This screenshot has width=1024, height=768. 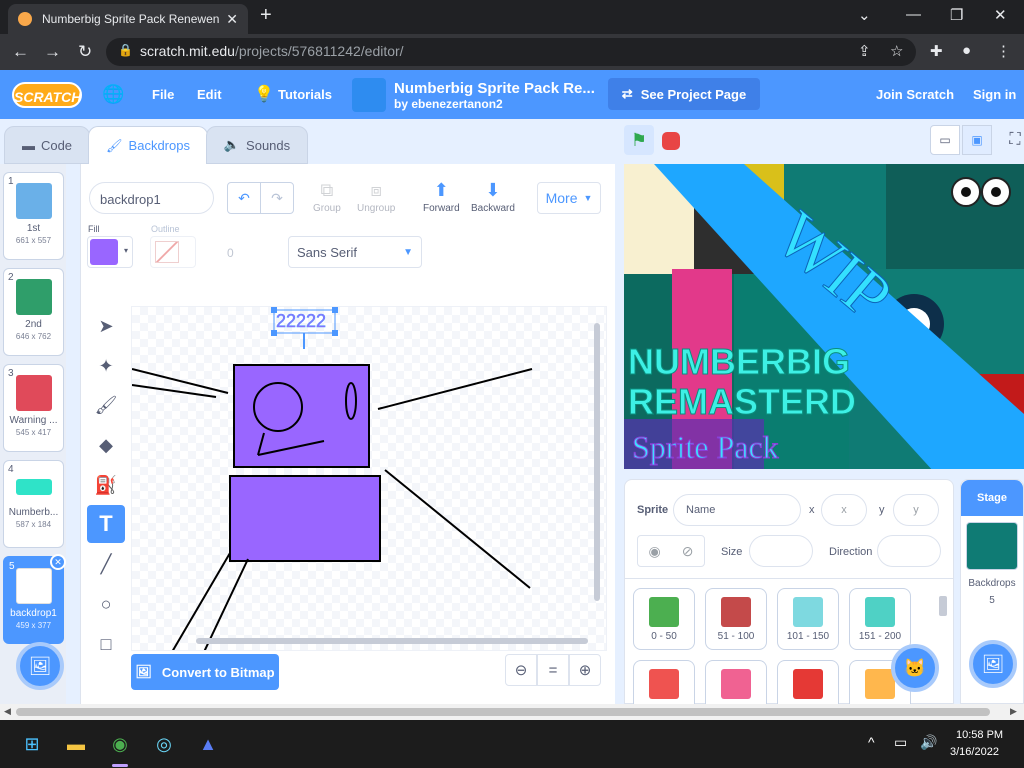 I want to click on drawn-body-rect, so click(x=305, y=518).